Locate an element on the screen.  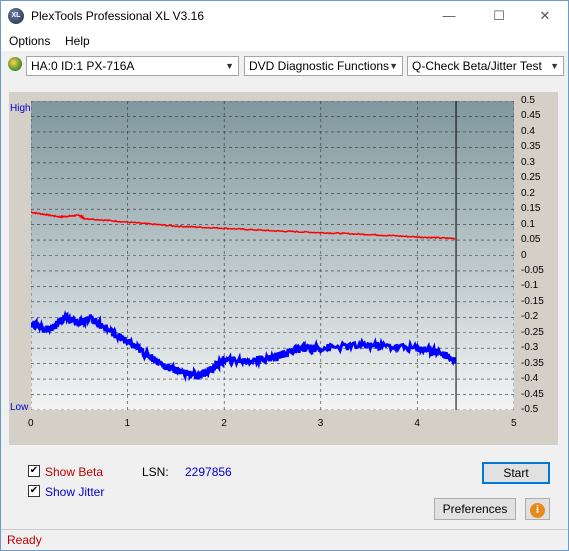
x-tick-label: 0 is located at coordinates (31, 423).